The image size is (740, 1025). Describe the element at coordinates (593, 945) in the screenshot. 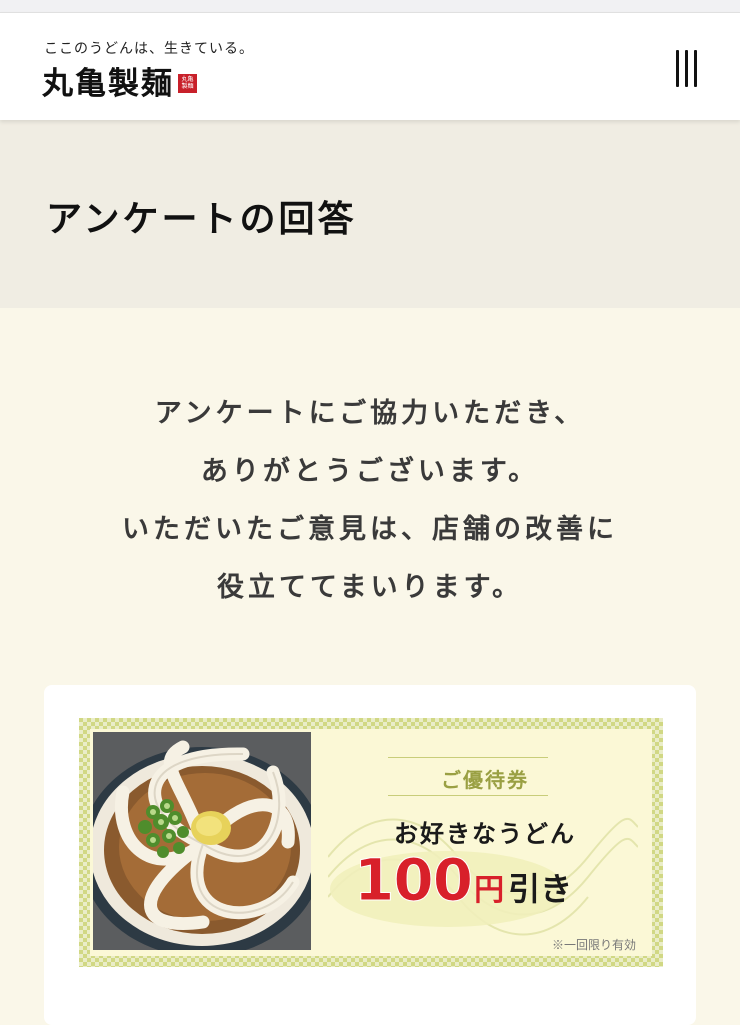

I see `coupon-note: ※一回限り有効` at that location.